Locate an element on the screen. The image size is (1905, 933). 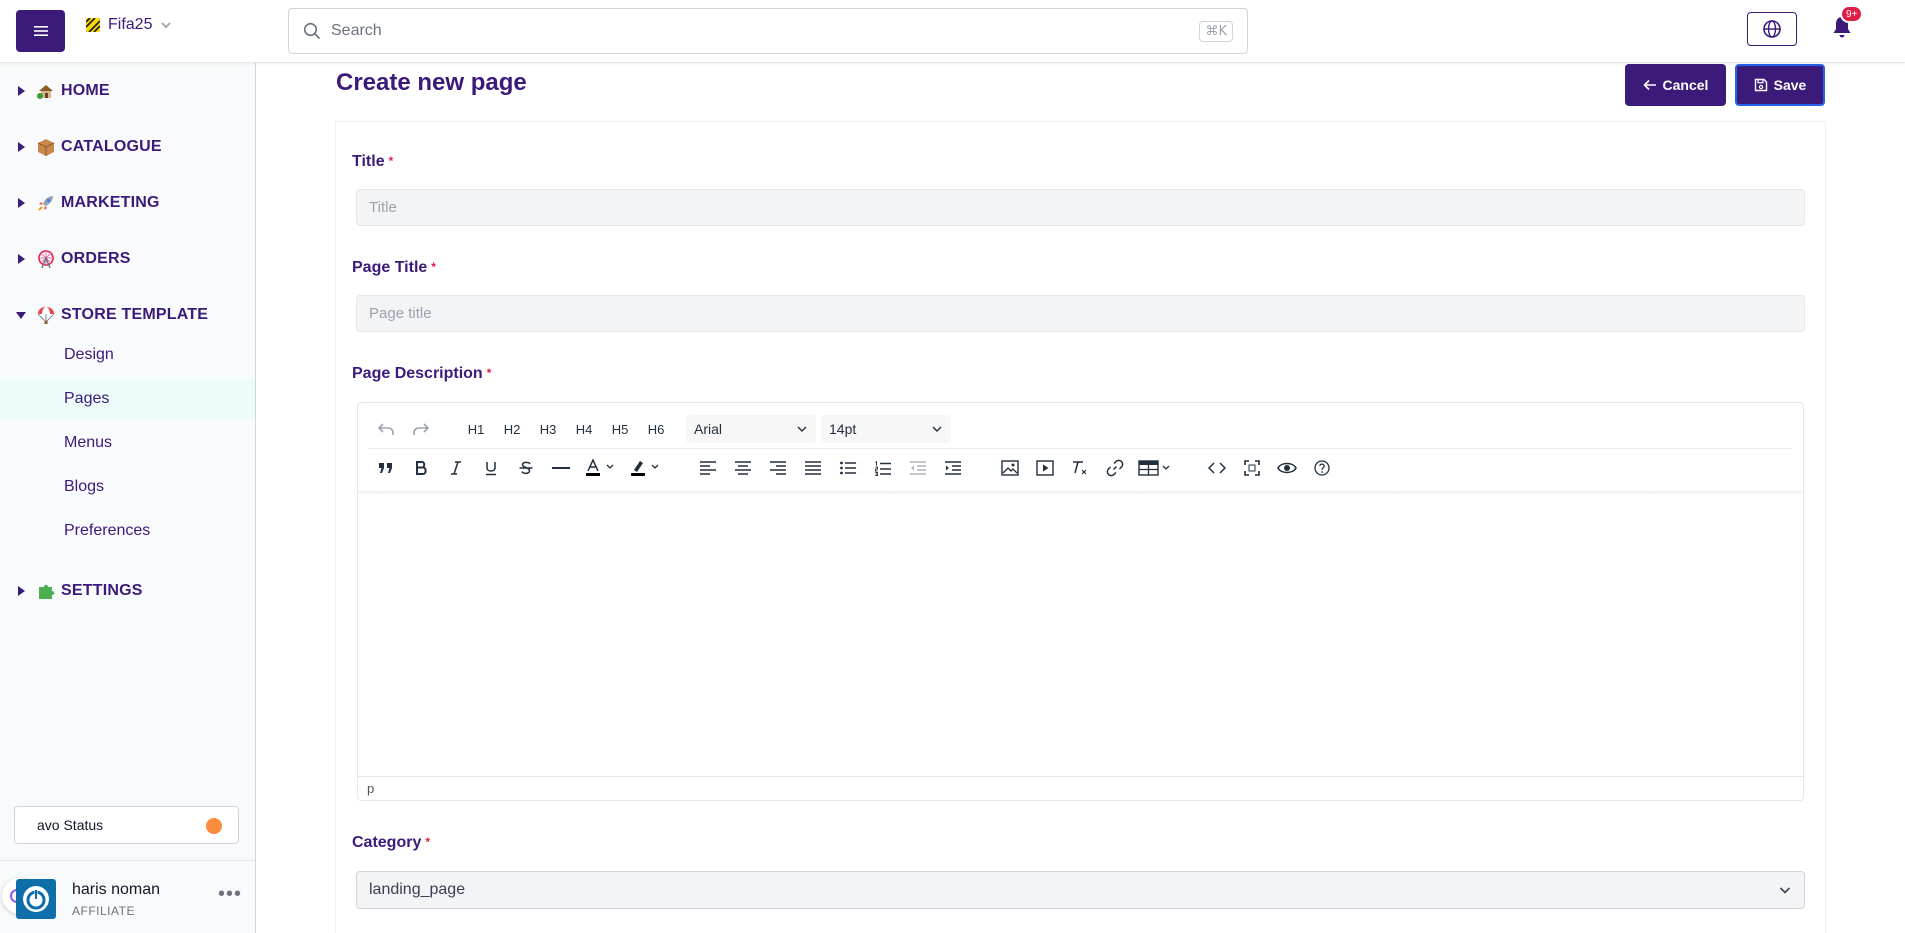
outdent-button is located at coordinates (917, 468).